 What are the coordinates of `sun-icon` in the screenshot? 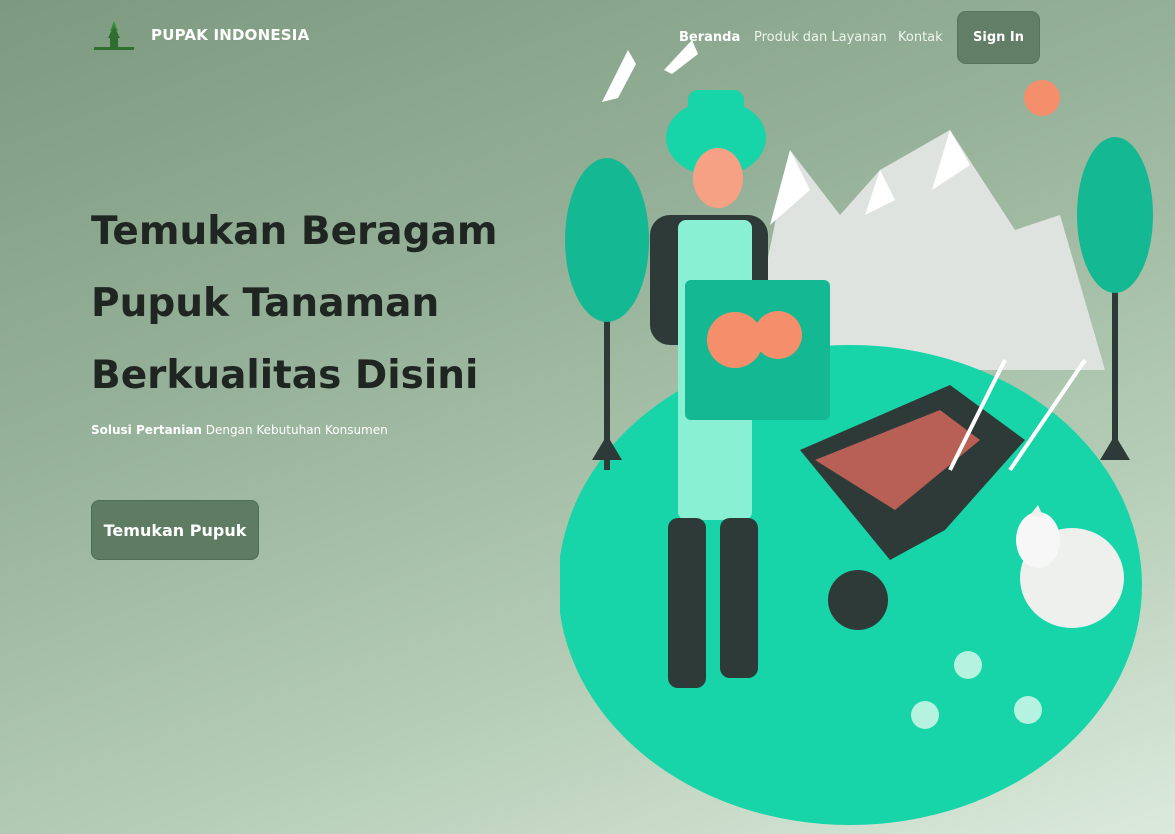 It's located at (1042, 98).